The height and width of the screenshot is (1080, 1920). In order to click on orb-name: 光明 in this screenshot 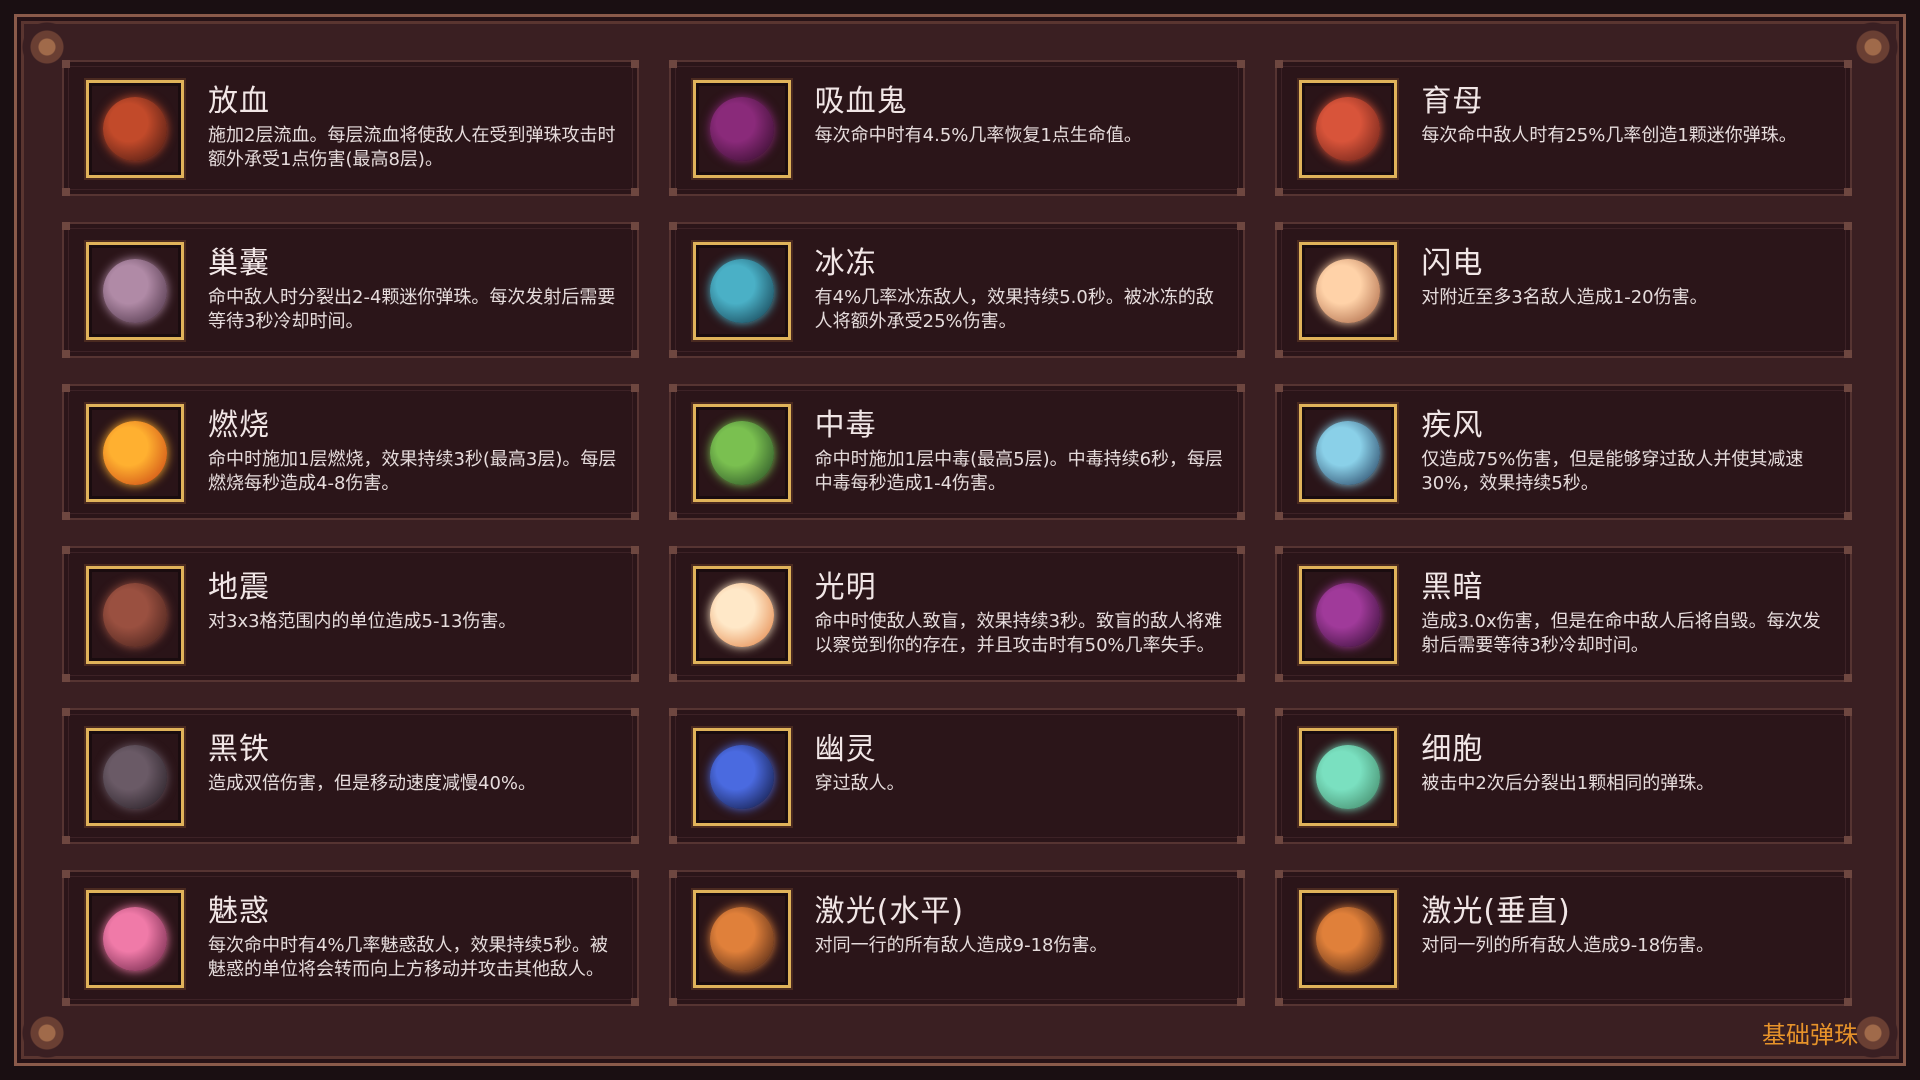, I will do `click(845, 587)`.